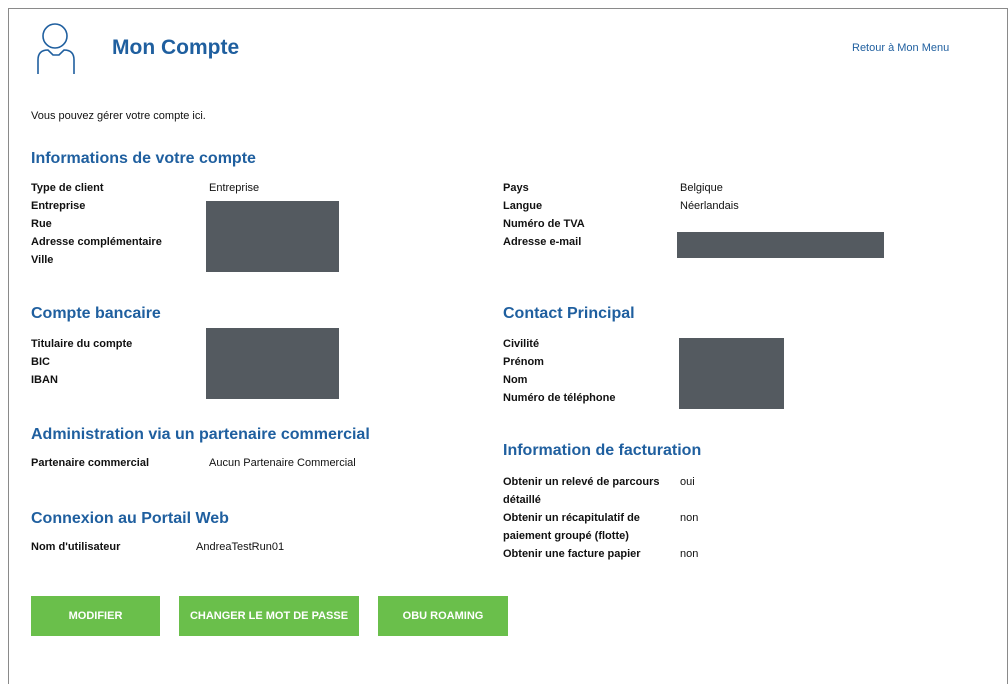 The image size is (1008, 684). What do you see at coordinates (143, 158) in the screenshot?
I see `account-info-heading: Informations de votre compte` at bounding box center [143, 158].